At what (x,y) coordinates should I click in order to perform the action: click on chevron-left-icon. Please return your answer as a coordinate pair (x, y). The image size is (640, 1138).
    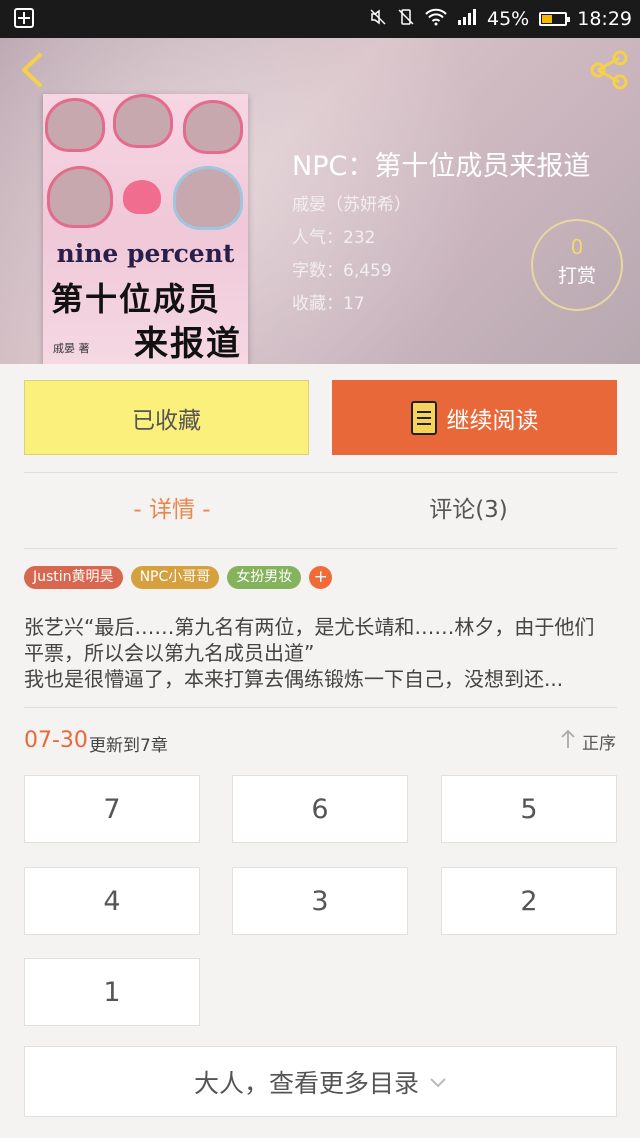
    Looking at the image, I should click on (32, 70).